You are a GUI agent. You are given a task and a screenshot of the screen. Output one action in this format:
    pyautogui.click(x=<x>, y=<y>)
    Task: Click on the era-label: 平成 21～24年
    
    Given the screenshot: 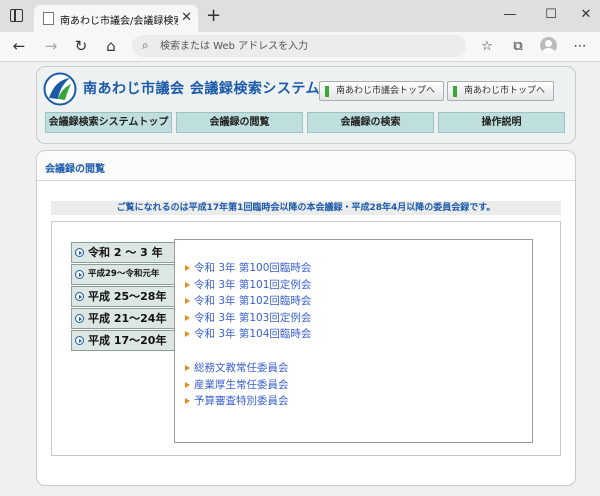 What is the action you would take?
    pyautogui.click(x=127, y=318)
    